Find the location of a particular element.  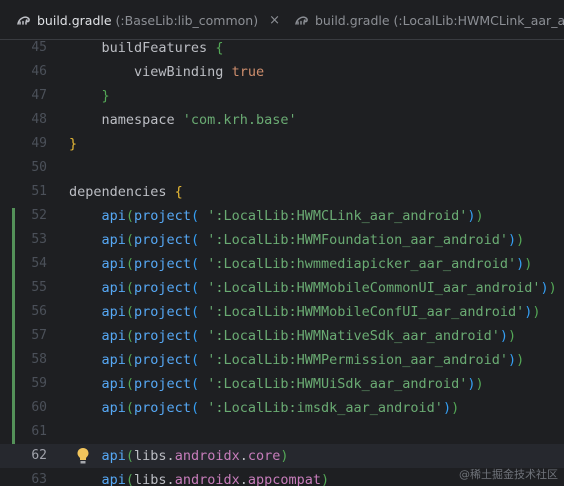

code-line: 49} is located at coordinates (282, 144).